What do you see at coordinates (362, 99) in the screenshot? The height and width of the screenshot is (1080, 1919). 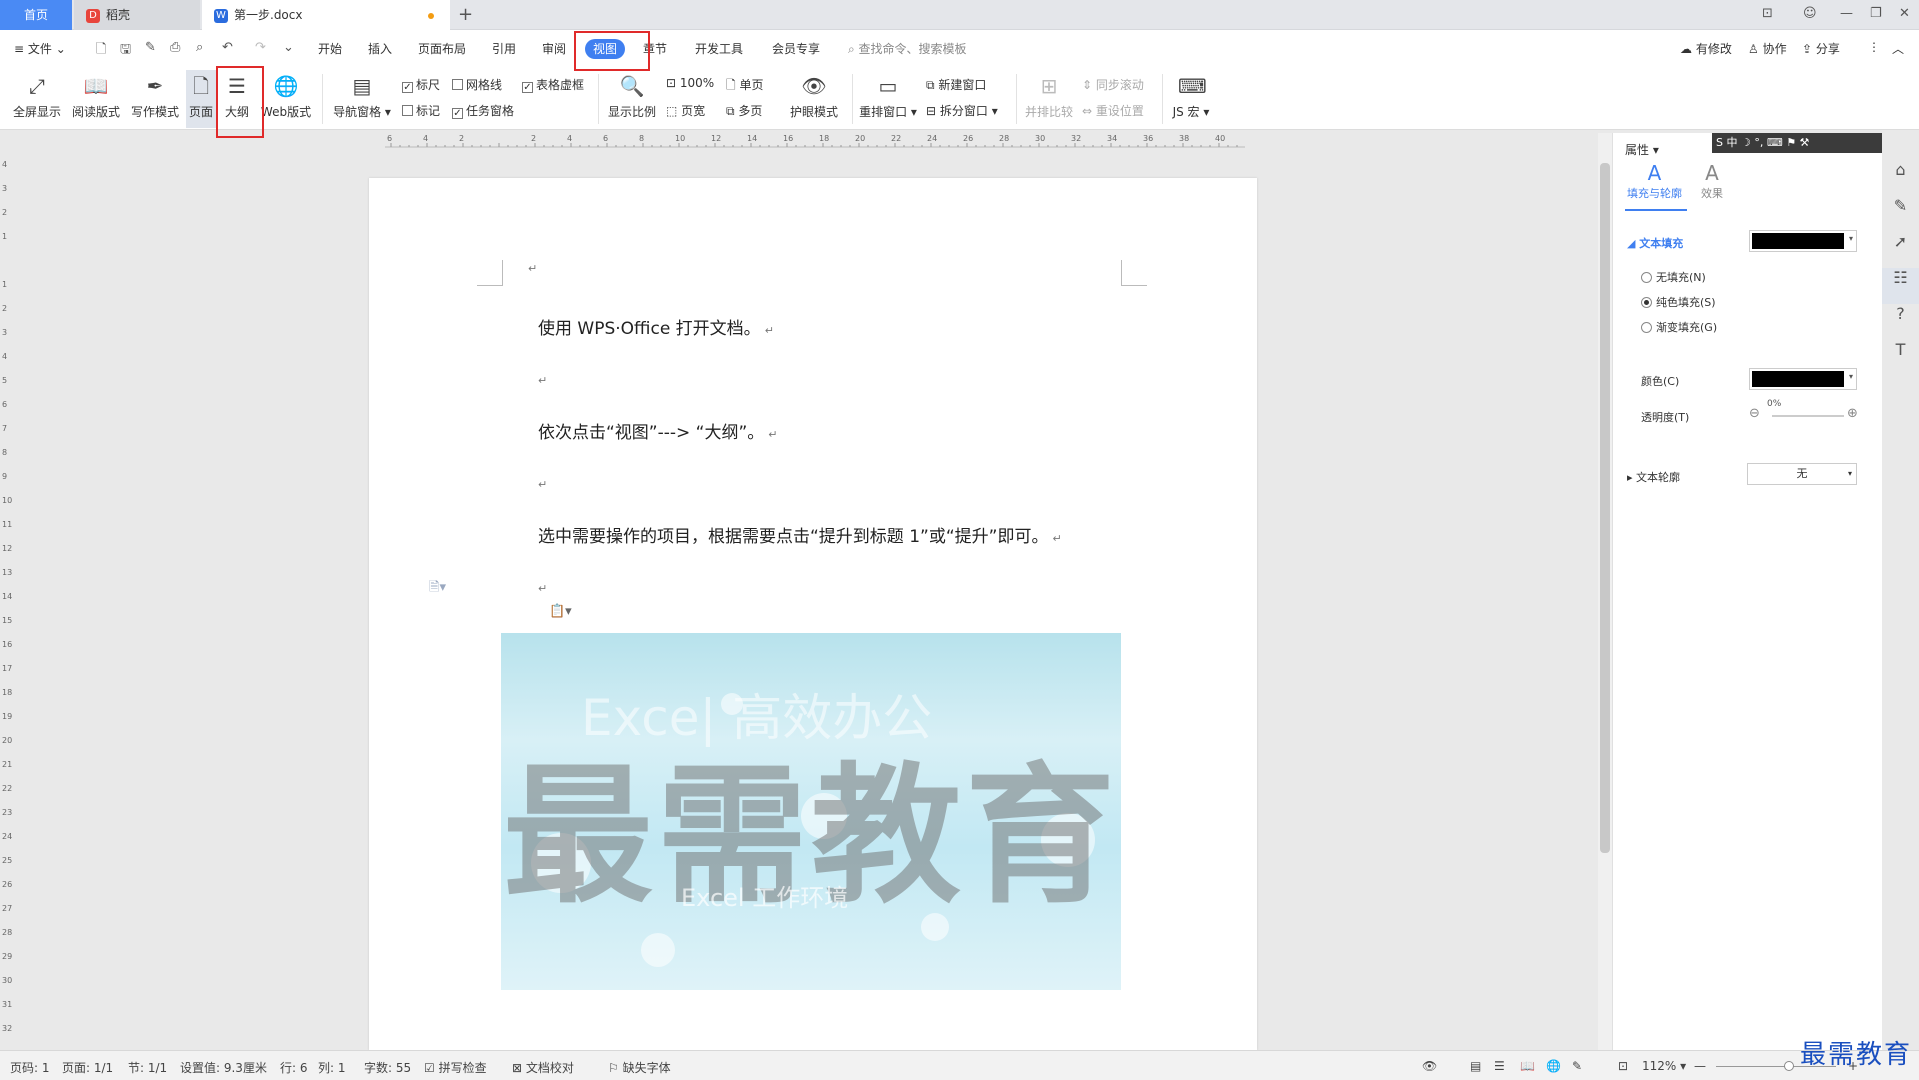 I see `nav-pane-button: ▤ 导航窗格 ▾` at bounding box center [362, 99].